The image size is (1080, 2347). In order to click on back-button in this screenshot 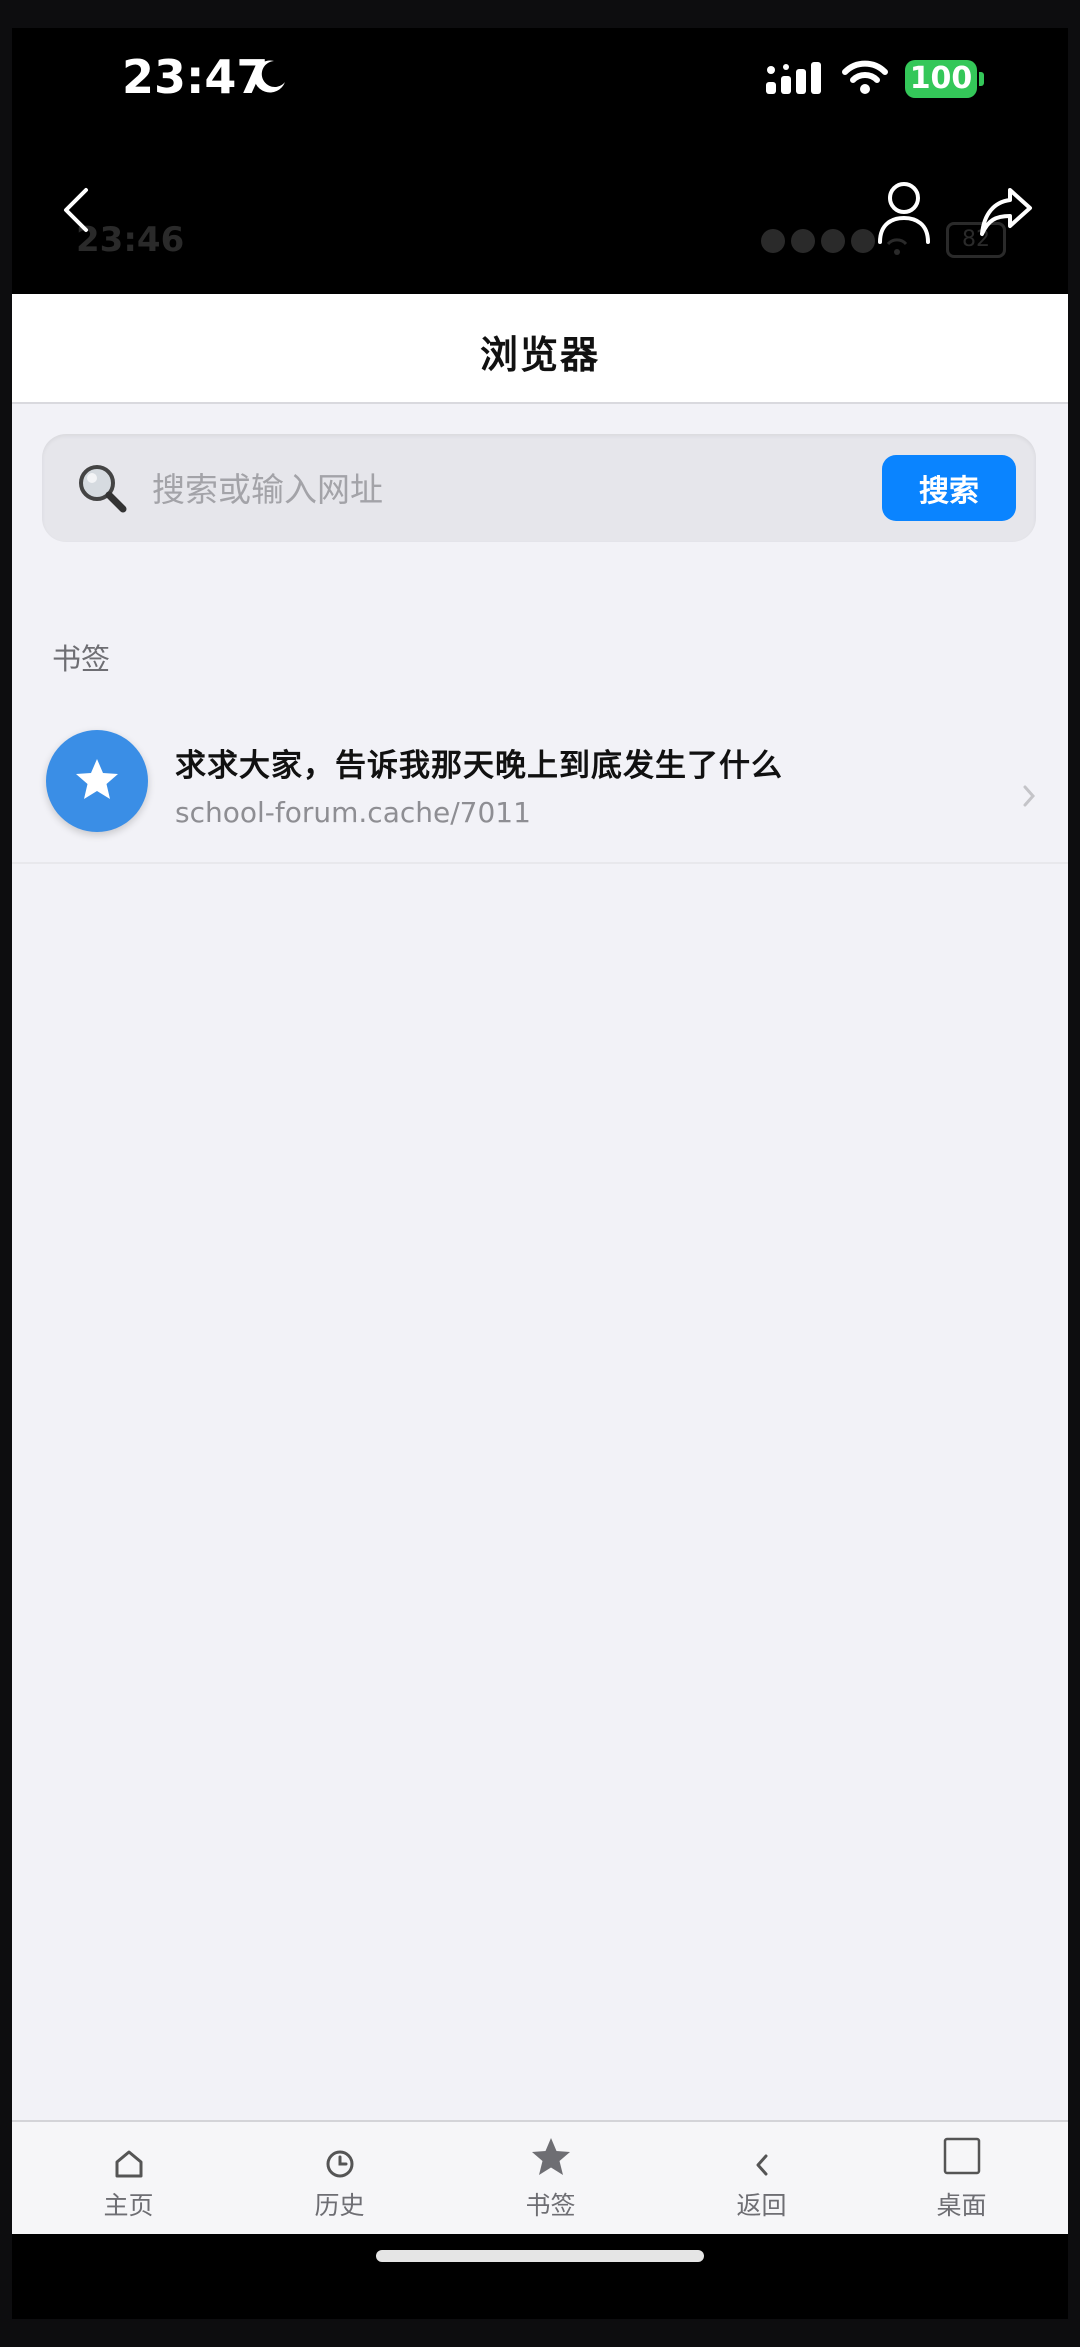, I will do `click(76, 210)`.